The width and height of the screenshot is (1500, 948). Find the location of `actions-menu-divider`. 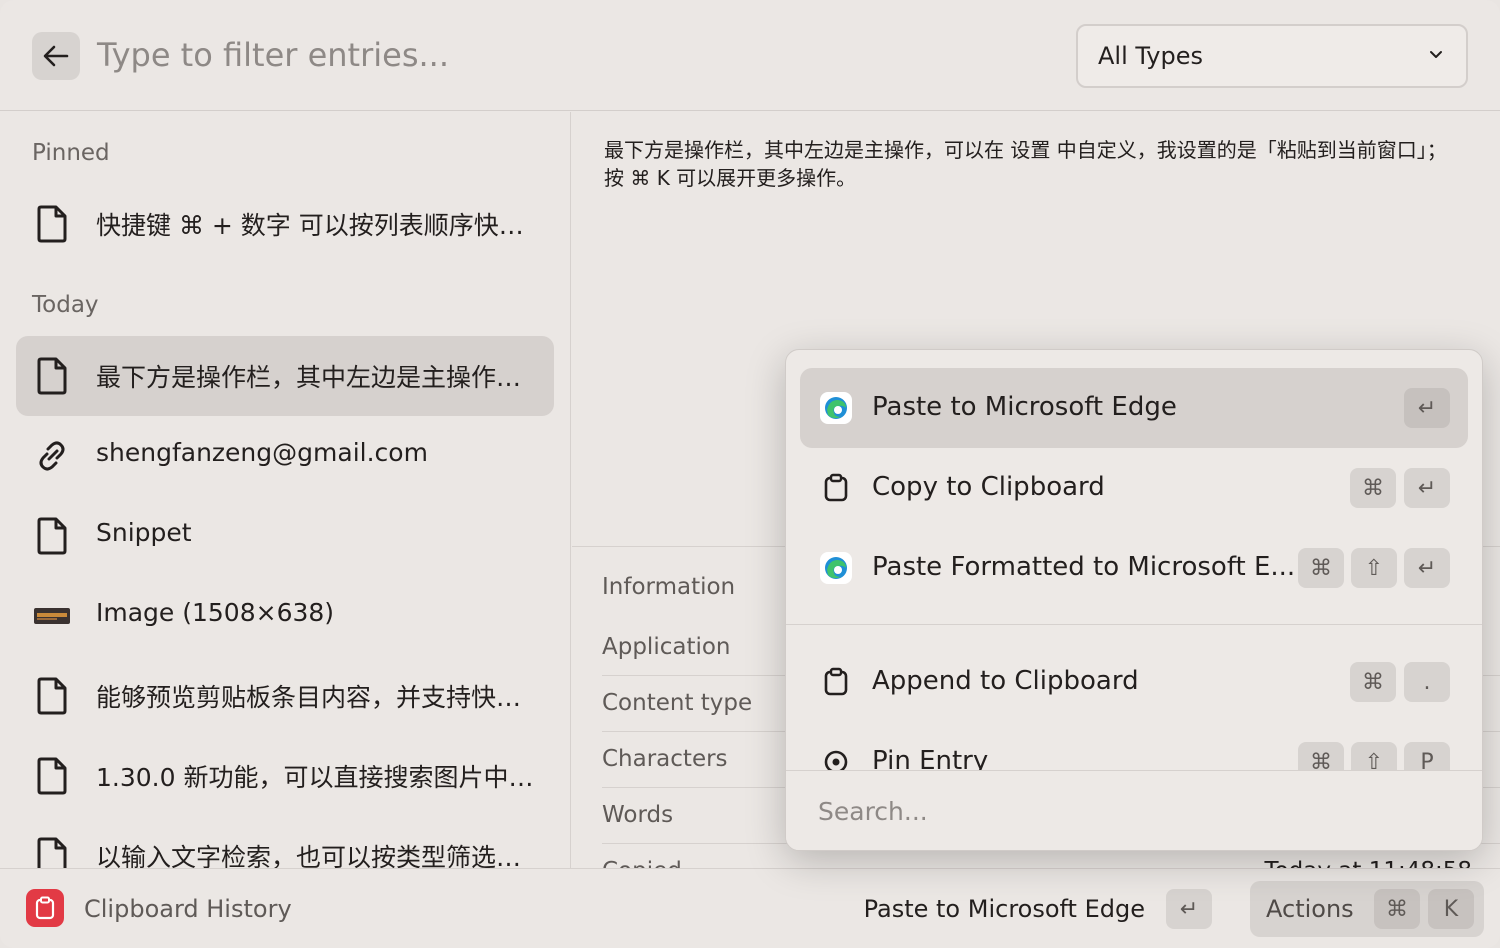

actions-menu-divider is located at coordinates (1134, 624).